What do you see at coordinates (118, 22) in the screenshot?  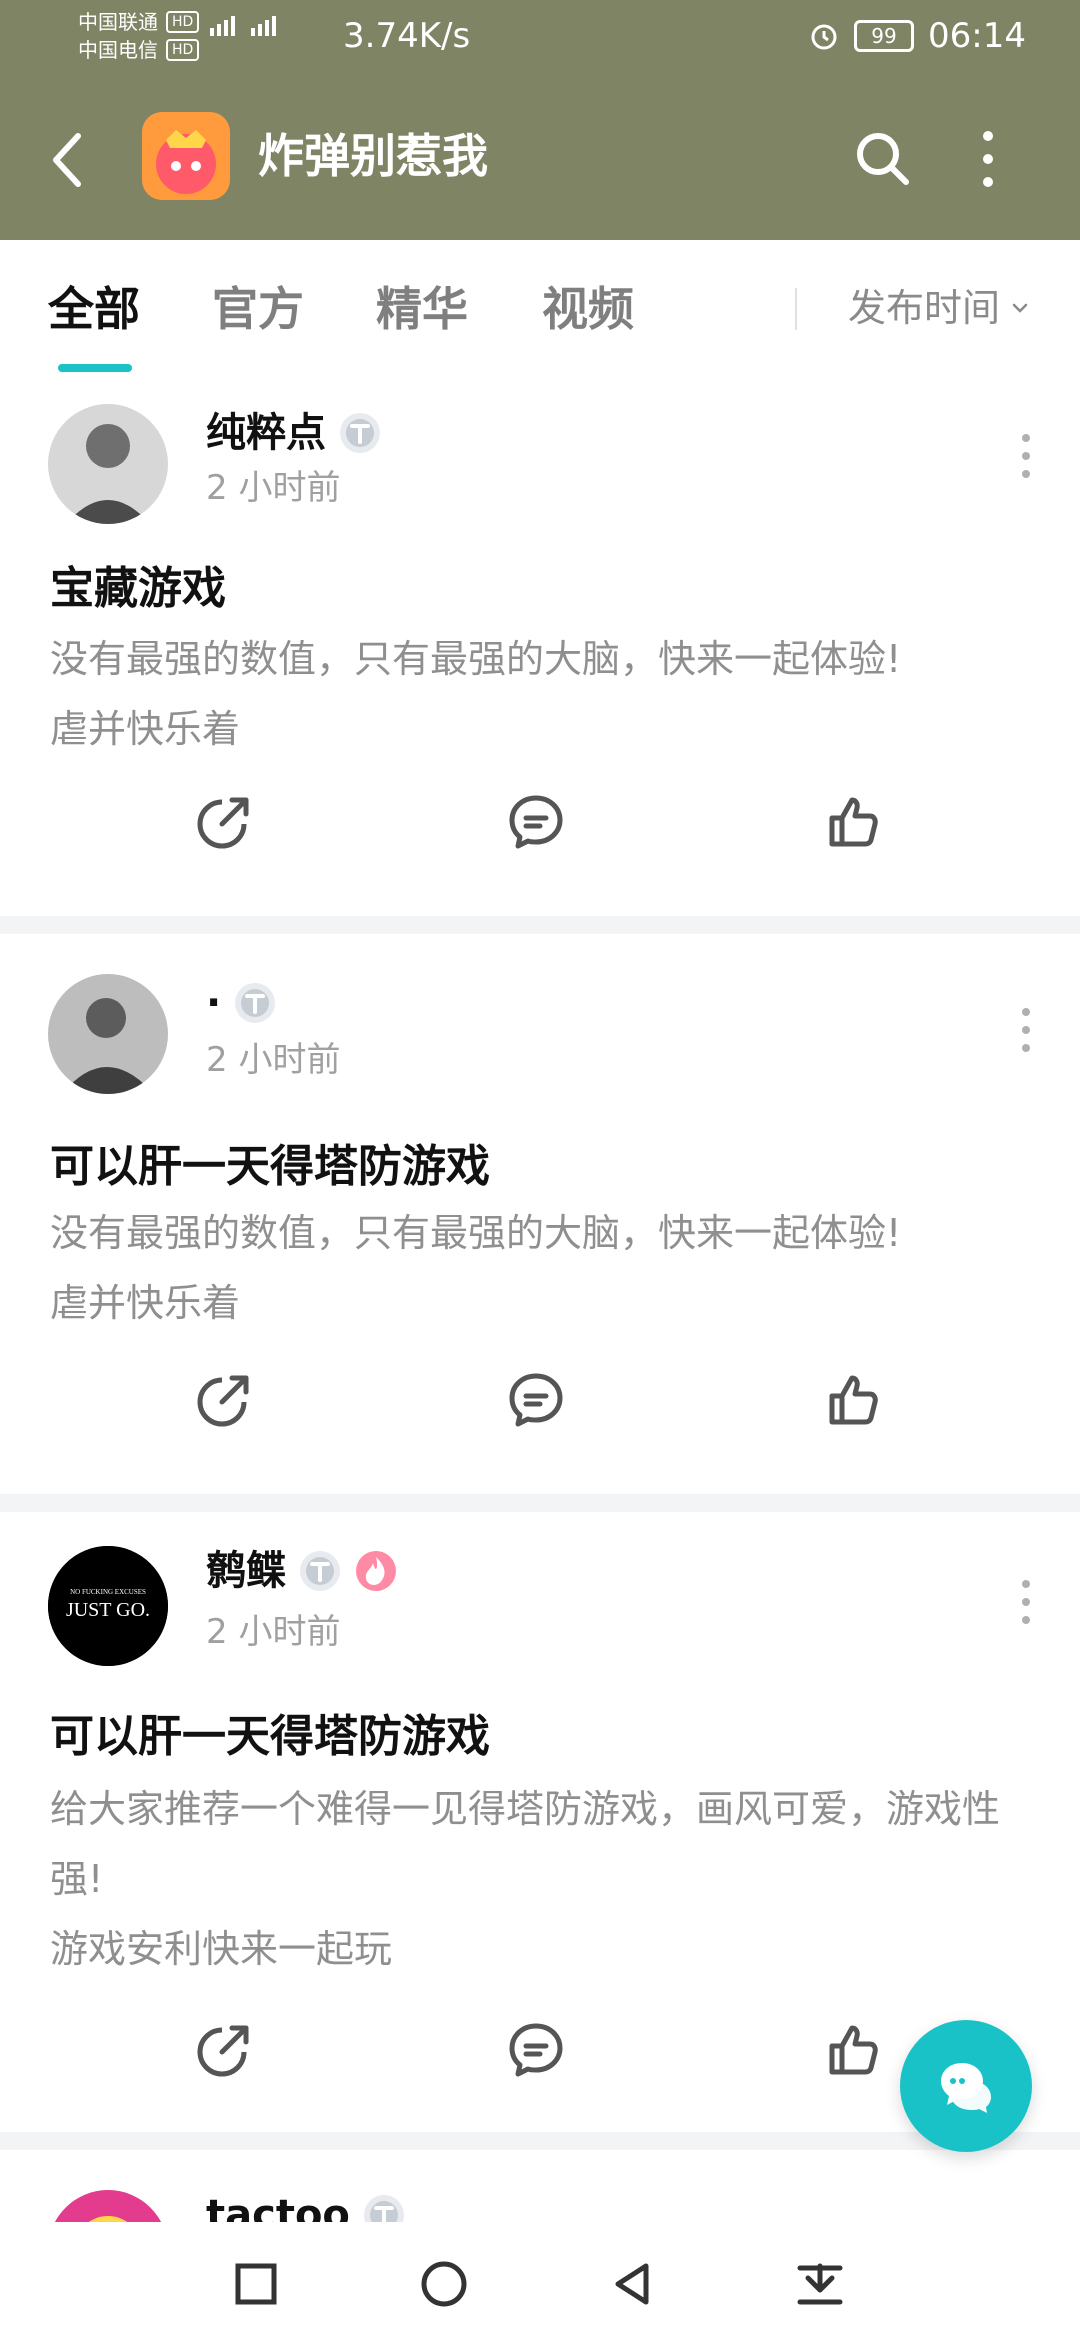 I see `carrier-1: 中国联通` at bounding box center [118, 22].